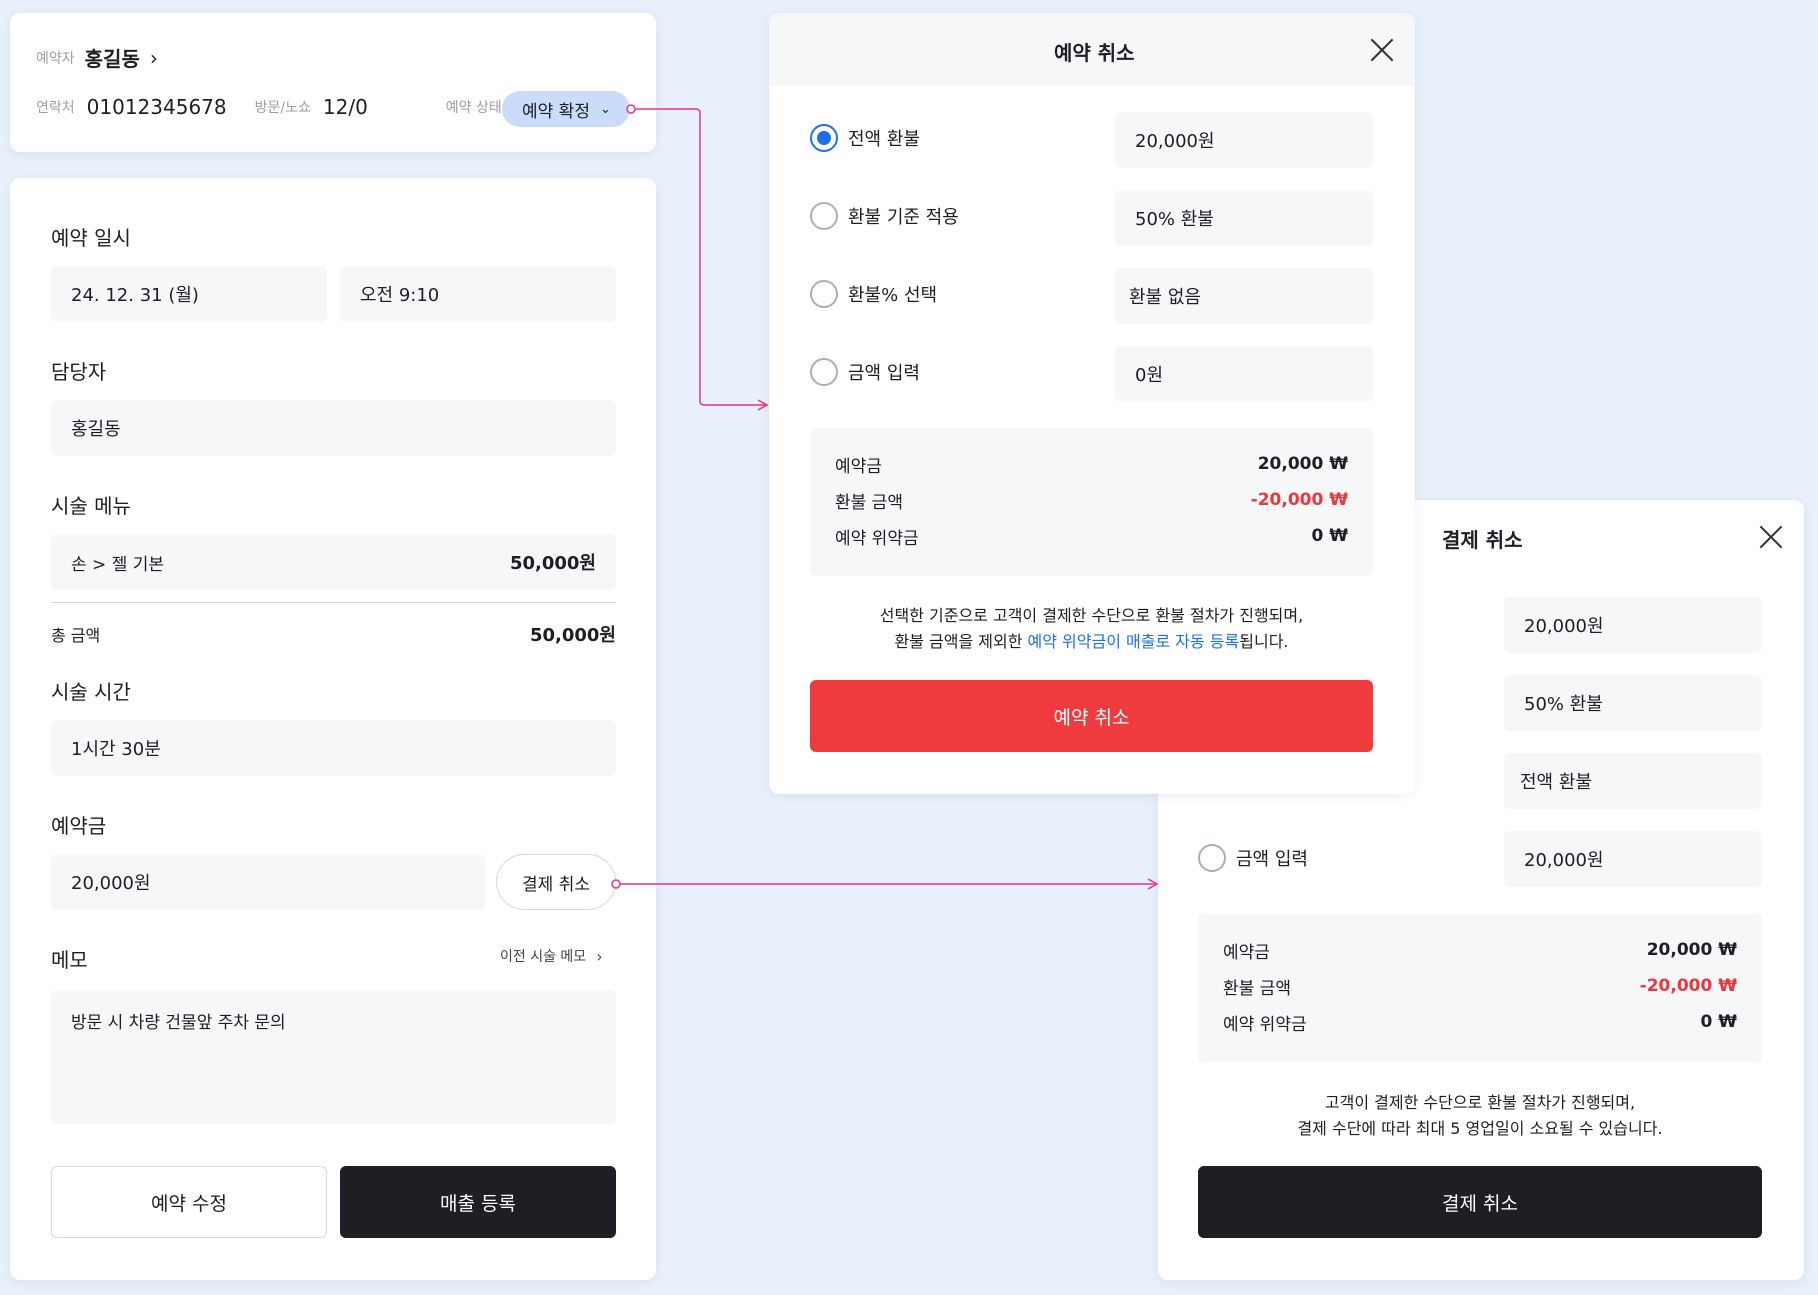  I want to click on modal-title: 예약 취소, so click(1094, 53).